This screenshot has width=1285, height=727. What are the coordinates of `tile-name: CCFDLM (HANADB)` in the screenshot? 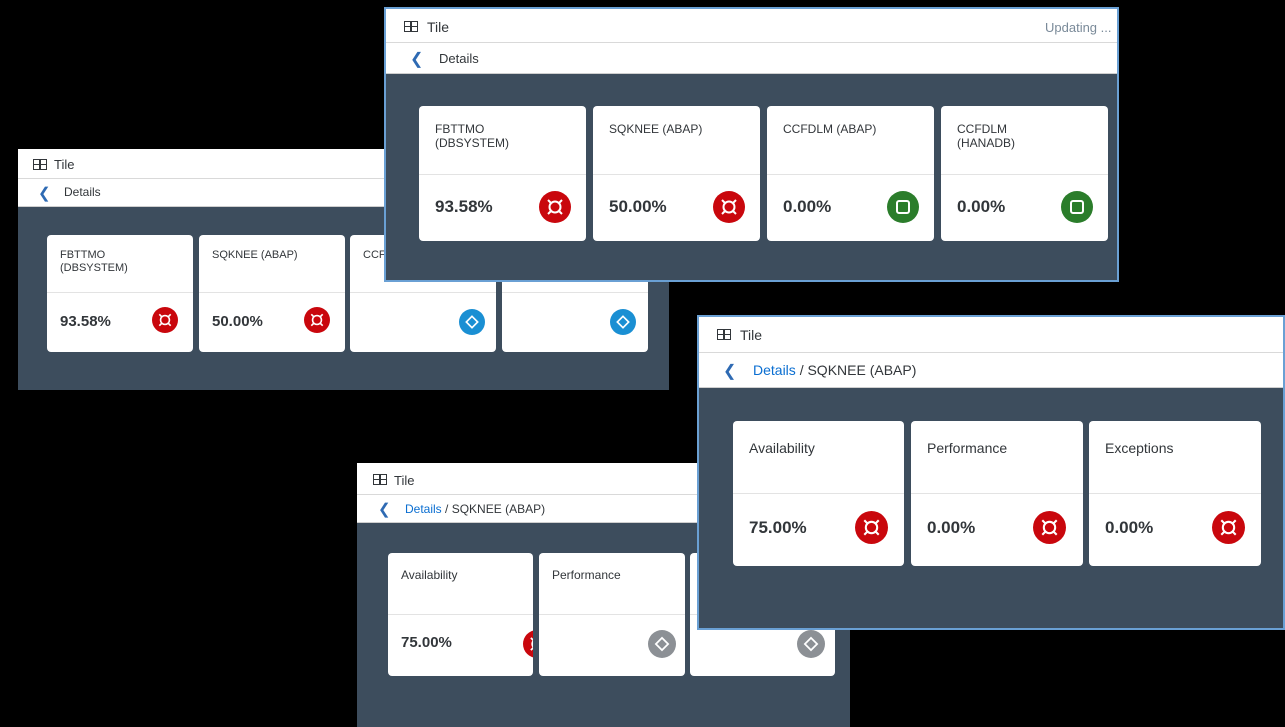 It's located at (986, 136).